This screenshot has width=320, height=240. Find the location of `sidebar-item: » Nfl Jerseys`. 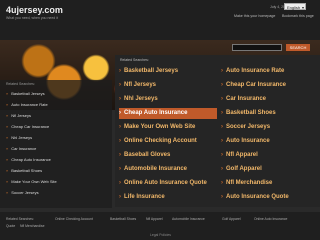

sidebar-item: » Nfl Jerseys is located at coordinates (56, 116).